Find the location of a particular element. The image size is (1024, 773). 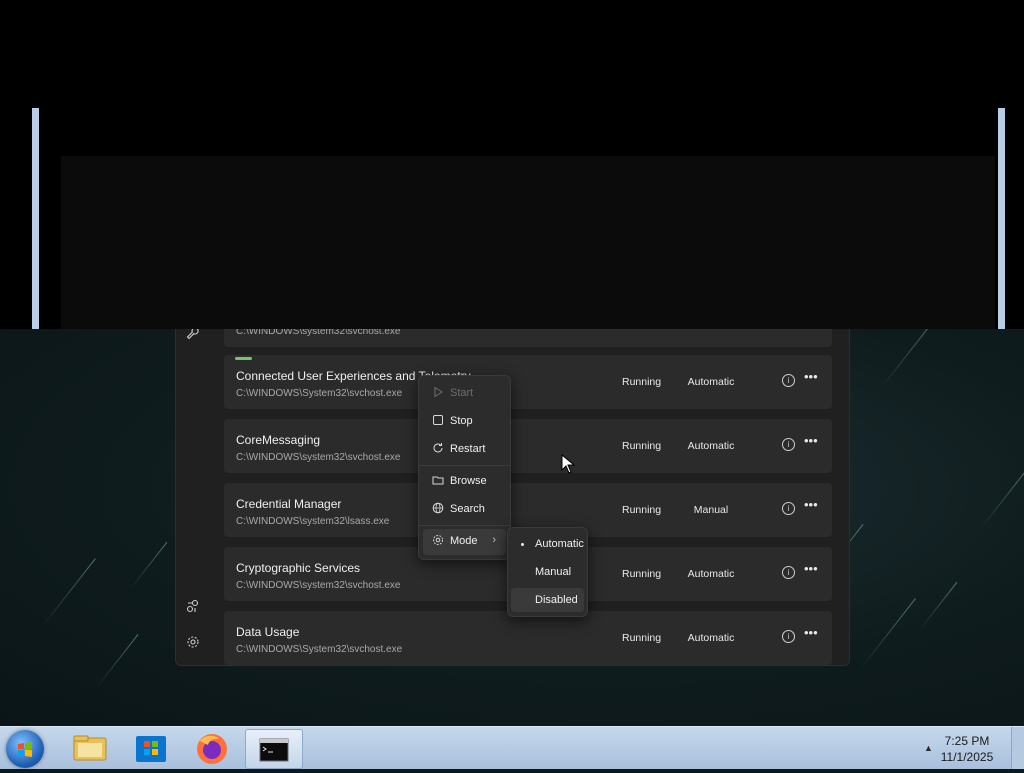

service-name: Data Usage is located at coordinates (268, 632).